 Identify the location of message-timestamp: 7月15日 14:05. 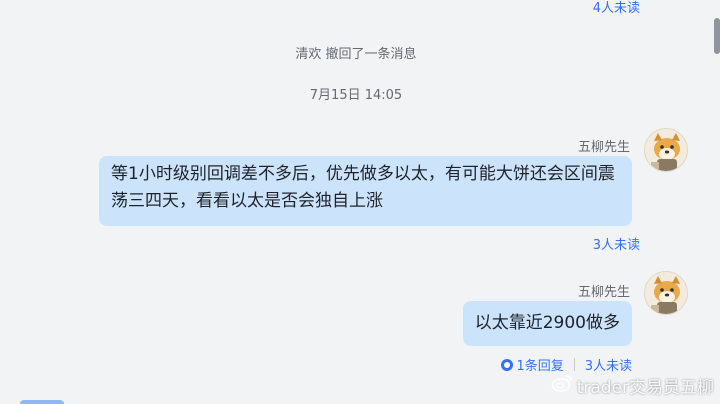
(356, 95).